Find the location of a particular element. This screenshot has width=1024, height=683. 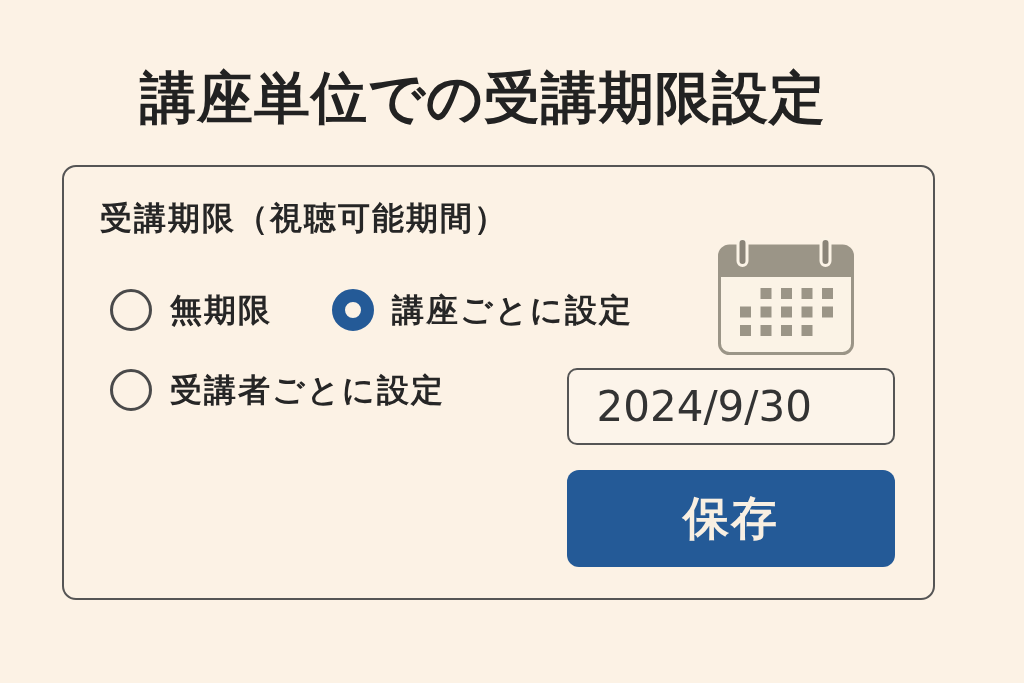

section-label: 受講期限（視聴可能期間） is located at coordinates (303, 218).